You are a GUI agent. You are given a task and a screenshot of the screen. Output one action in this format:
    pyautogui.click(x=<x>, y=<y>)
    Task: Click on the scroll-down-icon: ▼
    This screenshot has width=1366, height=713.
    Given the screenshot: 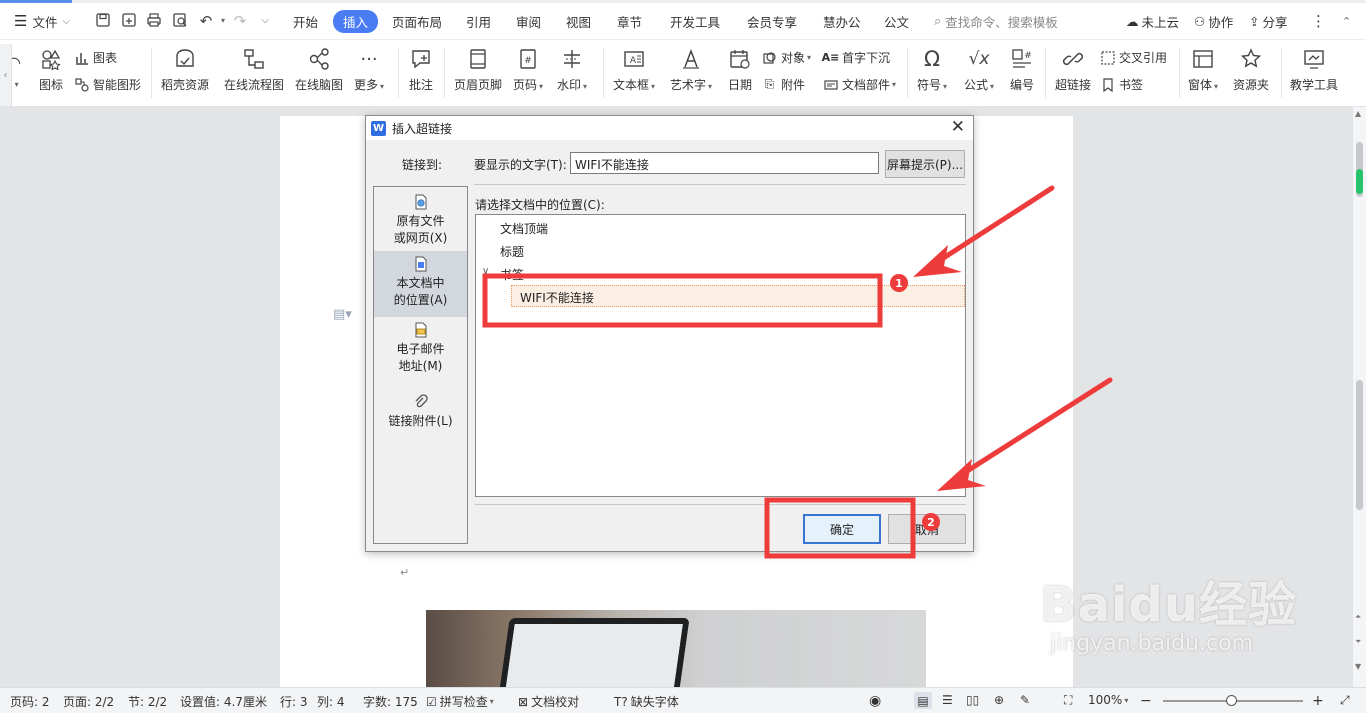 What is the action you would take?
    pyautogui.click(x=1358, y=666)
    